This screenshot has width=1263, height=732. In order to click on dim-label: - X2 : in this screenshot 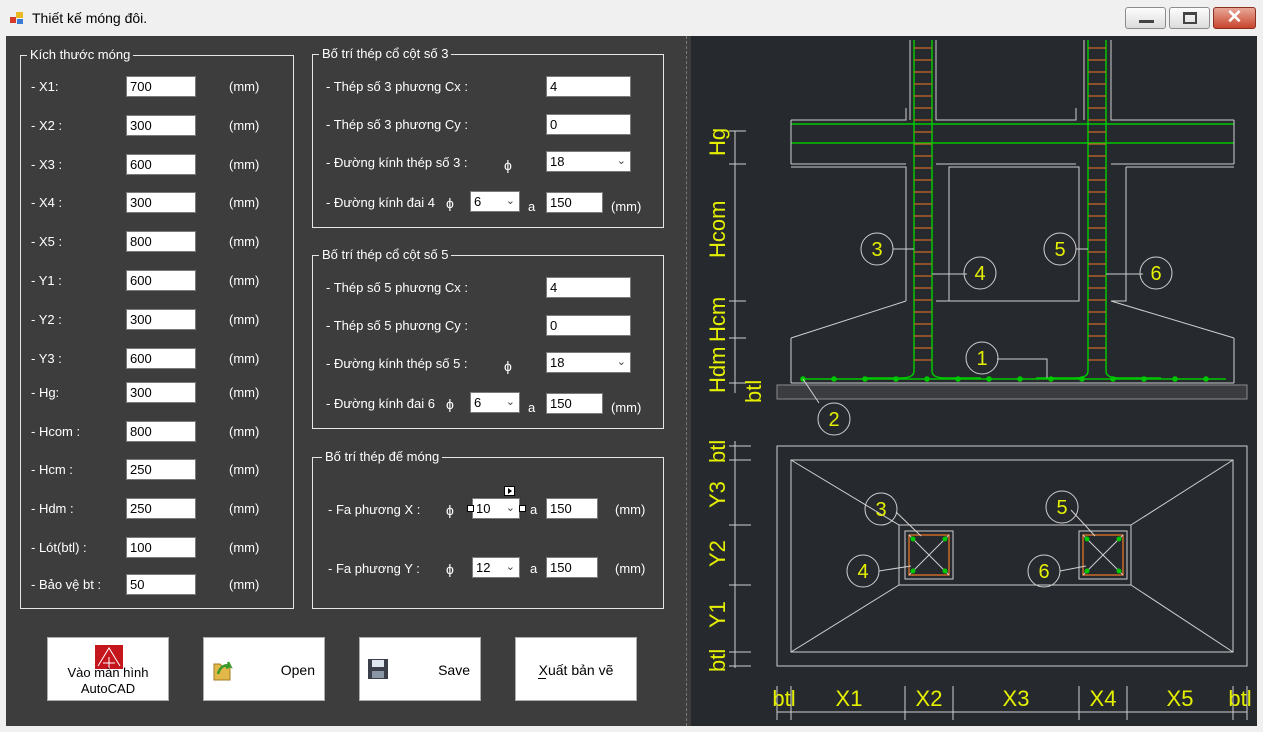, I will do `click(47, 125)`.